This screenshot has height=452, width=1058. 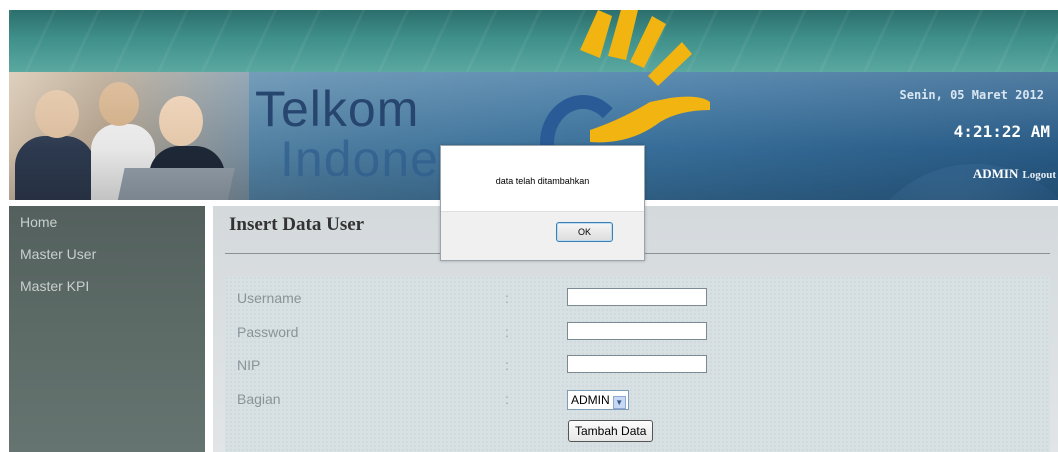 What do you see at coordinates (619, 402) in the screenshot?
I see `chevron-down-icon: ▼` at bounding box center [619, 402].